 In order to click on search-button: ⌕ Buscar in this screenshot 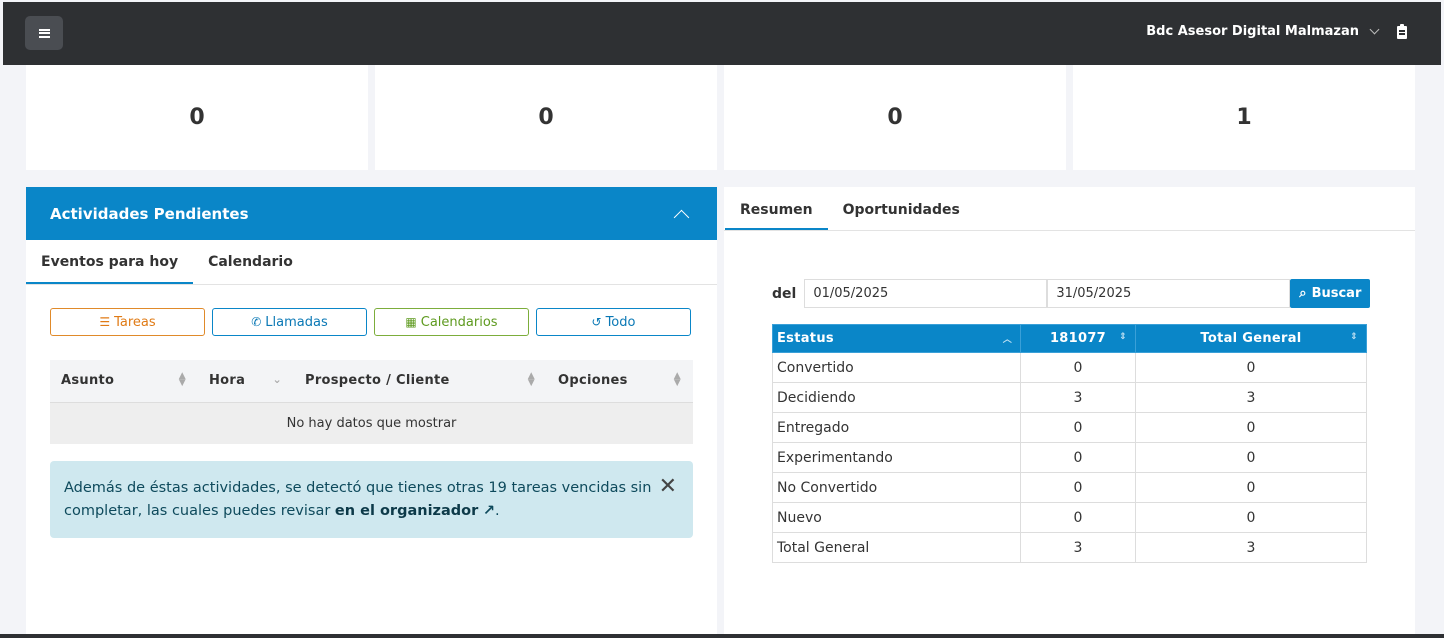, I will do `click(1330, 293)`.